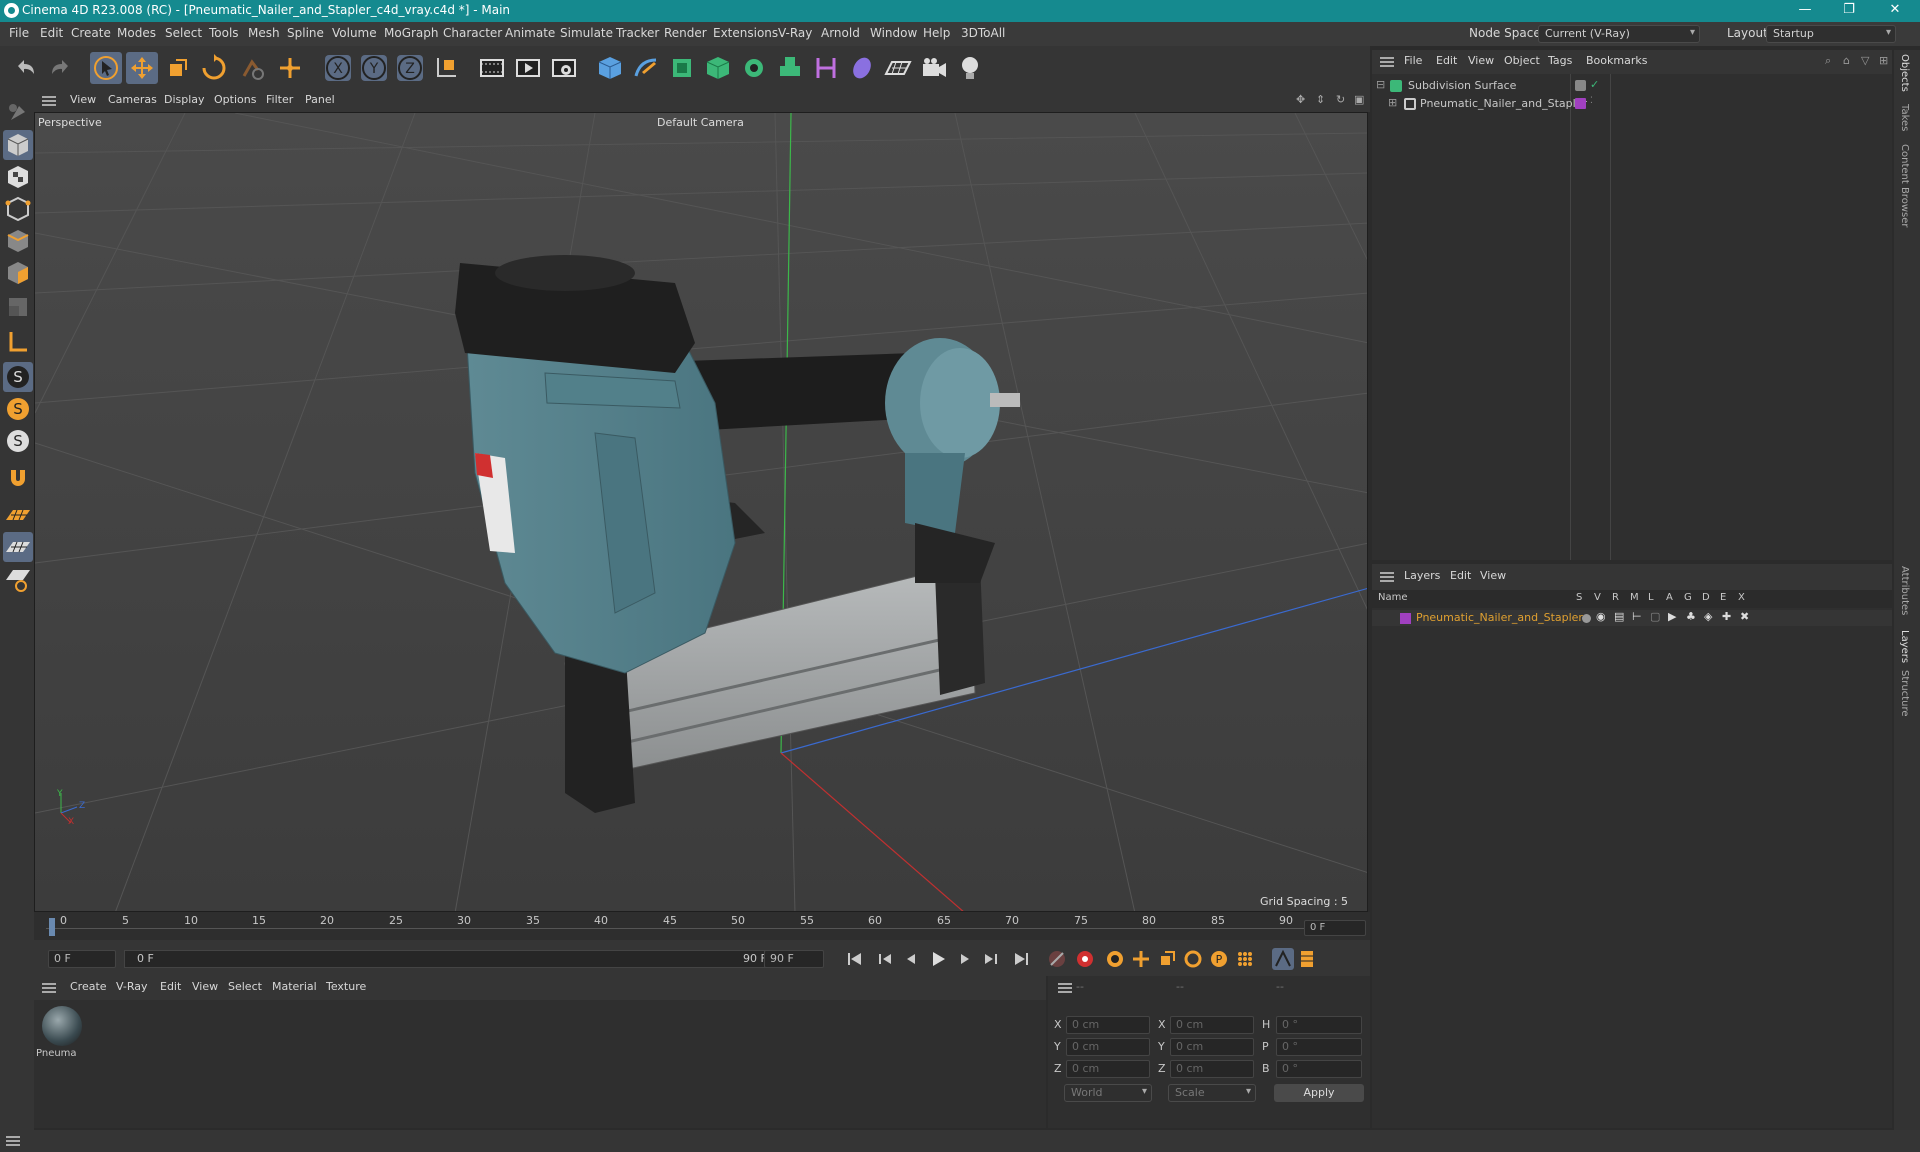 This screenshot has height=1152, width=1920. What do you see at coordinates (305, 33) in the screenshot?
I see `menu-spline: Spline` at bounding box center [305, 33].